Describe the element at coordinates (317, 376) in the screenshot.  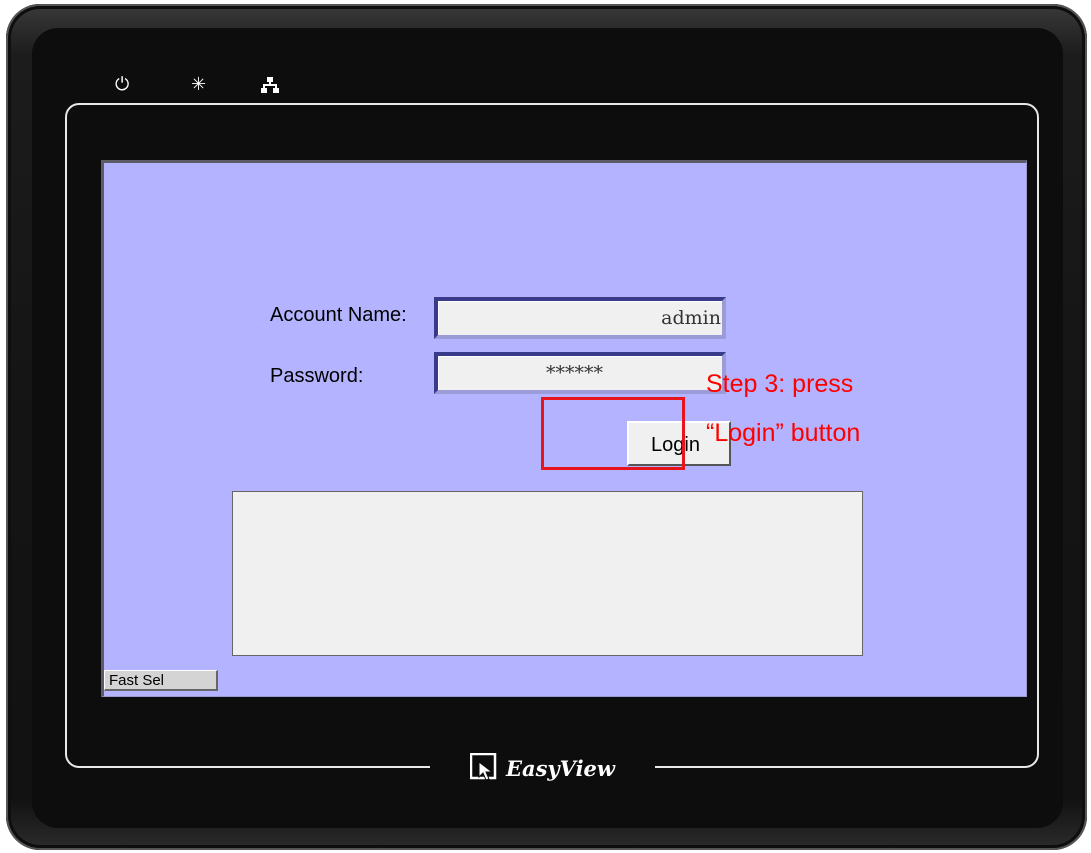
I see `password-label: Password:` at that location.